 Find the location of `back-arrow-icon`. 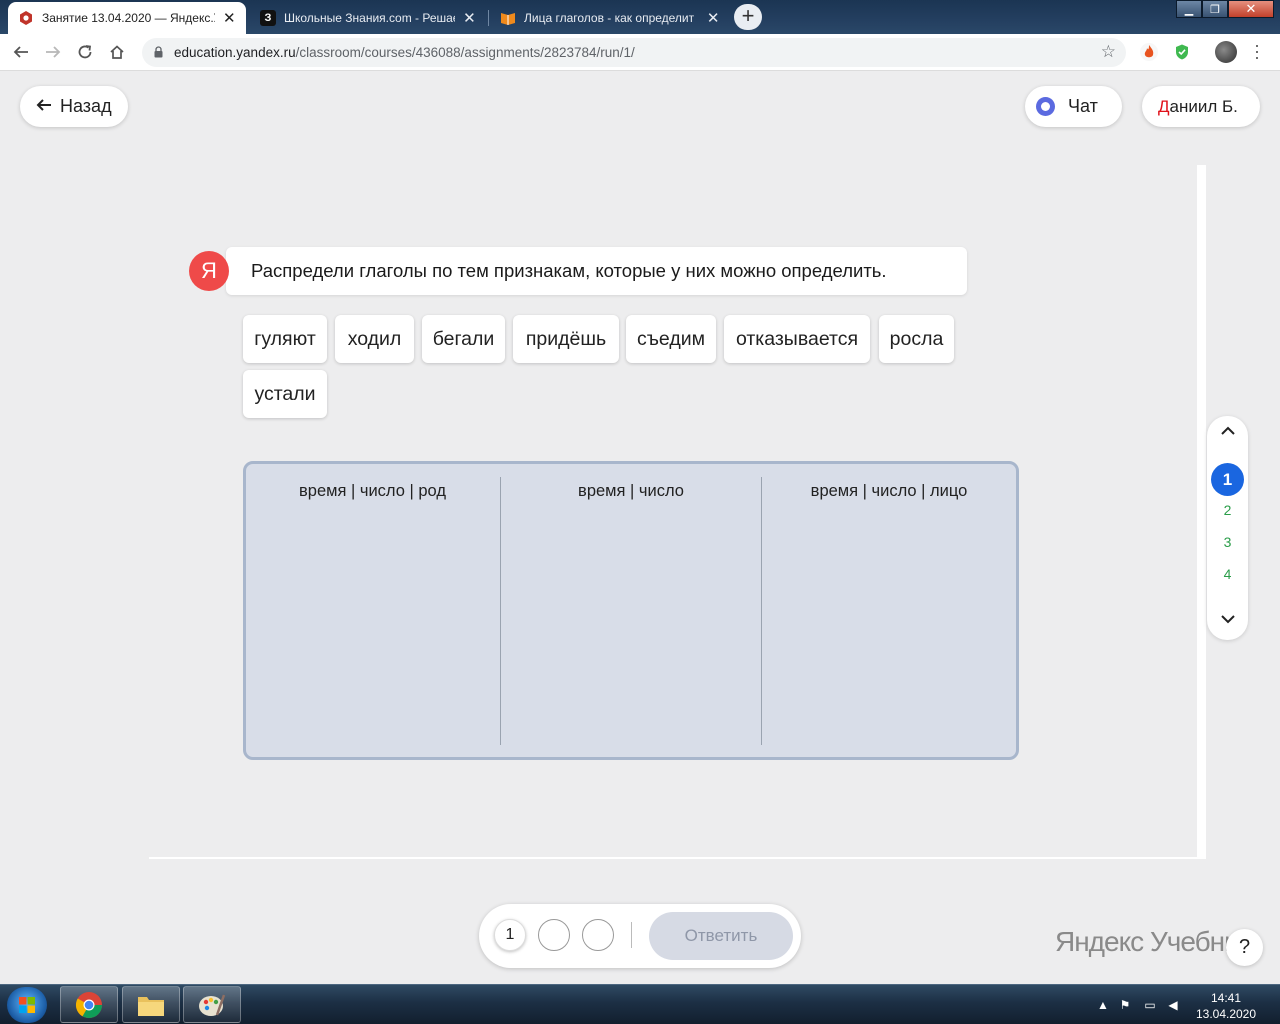

back-arrow-icon is located at coordinates (21, 52).